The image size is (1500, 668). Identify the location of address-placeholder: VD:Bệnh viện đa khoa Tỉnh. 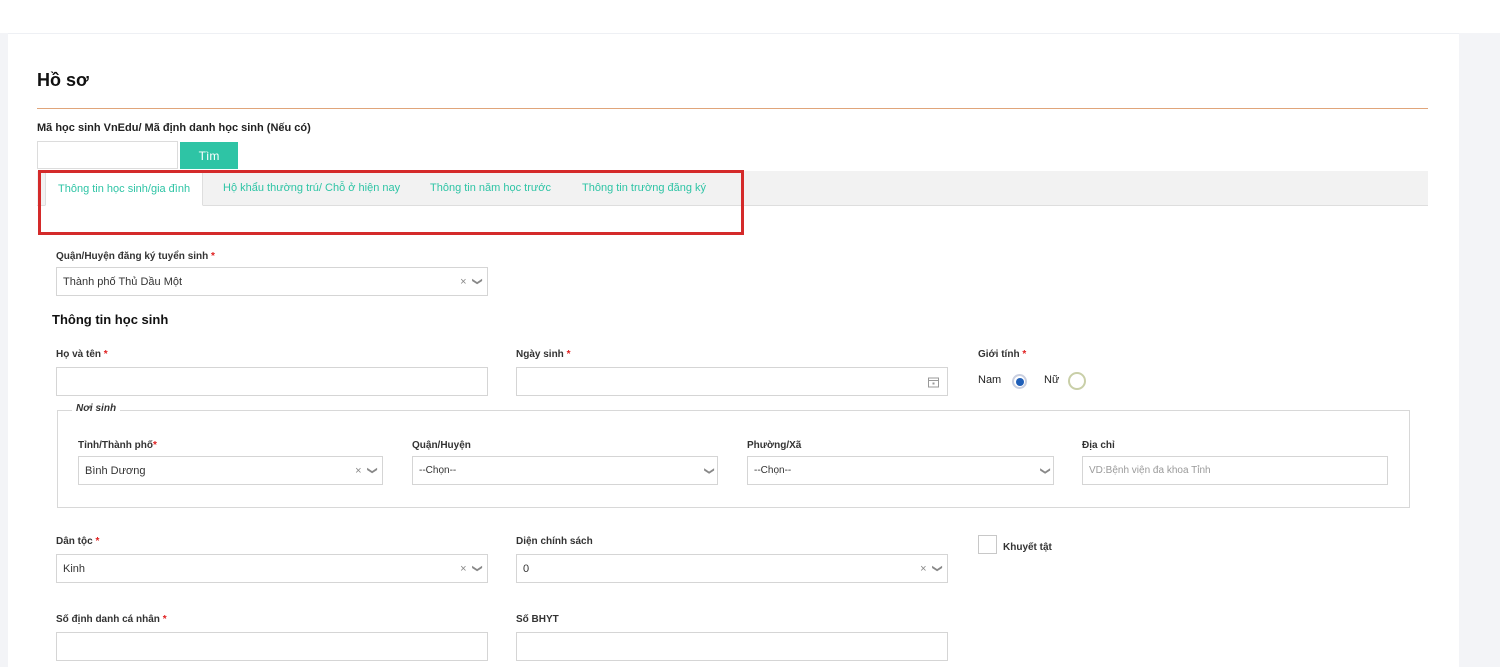
(1150, 470).